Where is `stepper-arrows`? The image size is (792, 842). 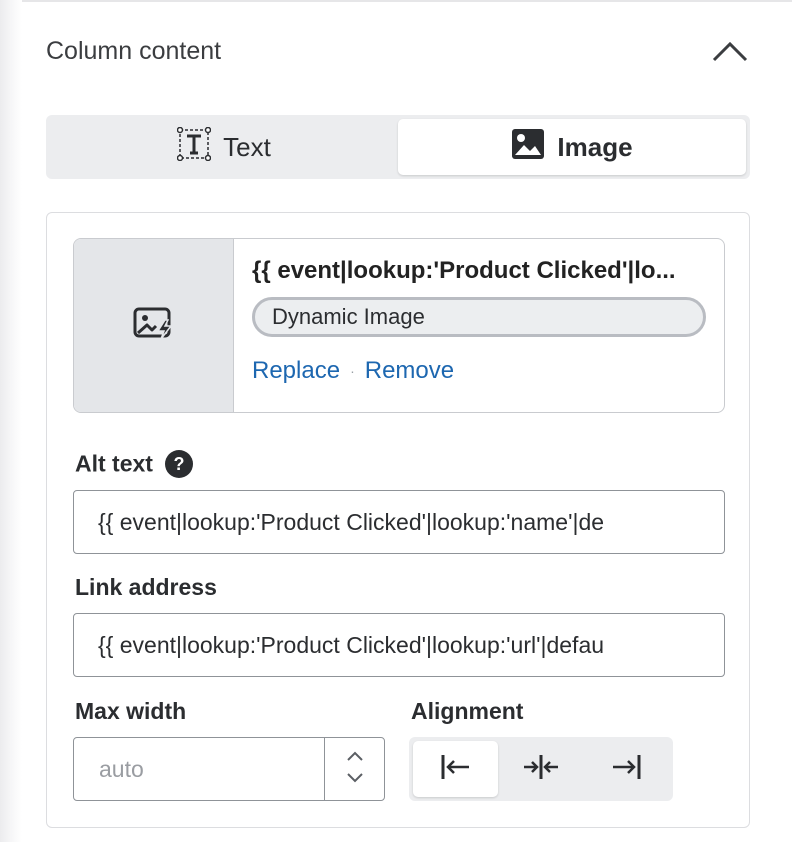
stepper-arrows is located at coordinates (354, 769).